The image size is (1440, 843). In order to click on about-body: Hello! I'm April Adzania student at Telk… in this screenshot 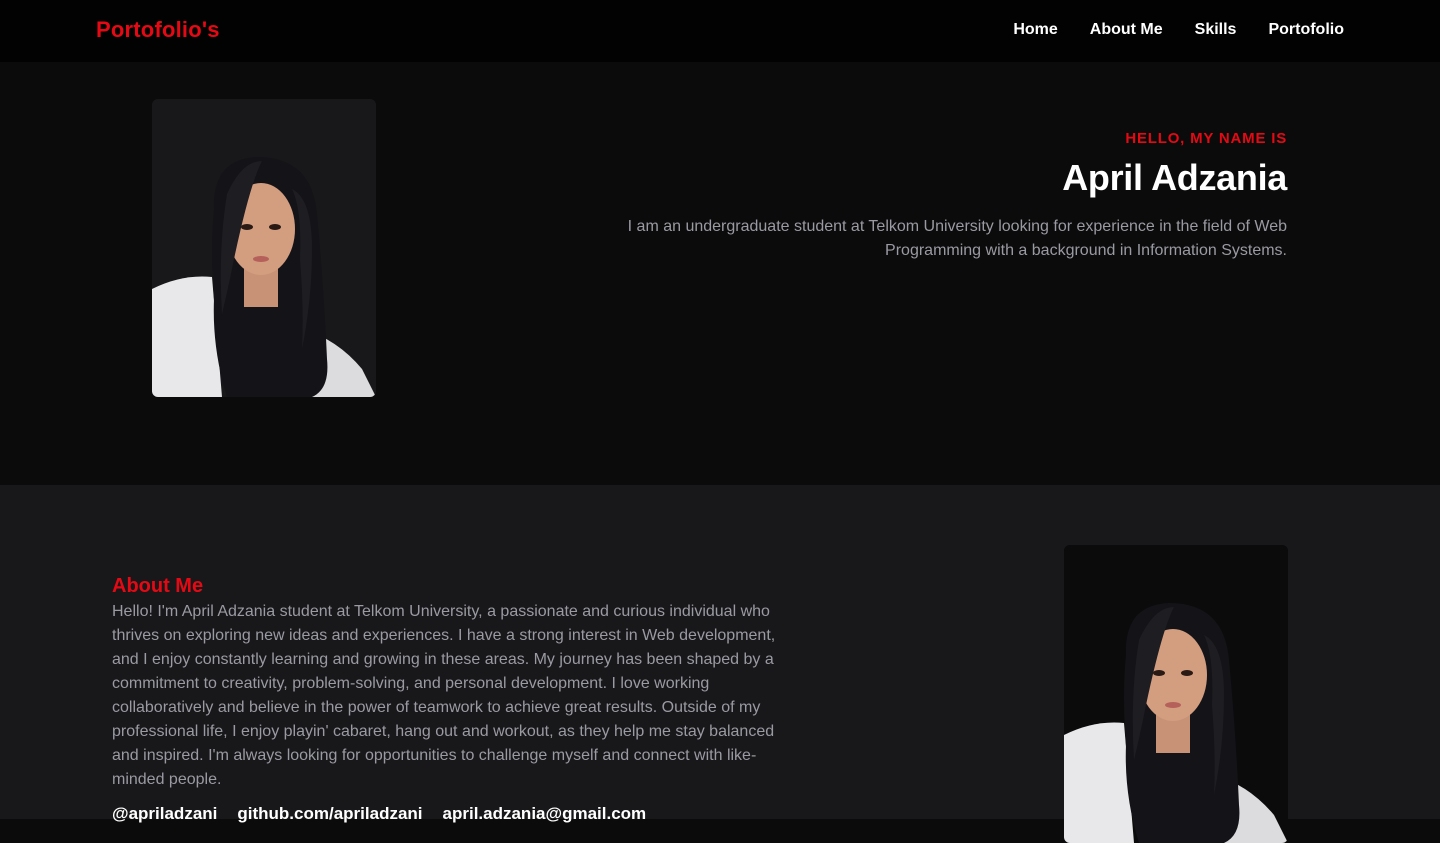, I will do `click(444, 695)`.